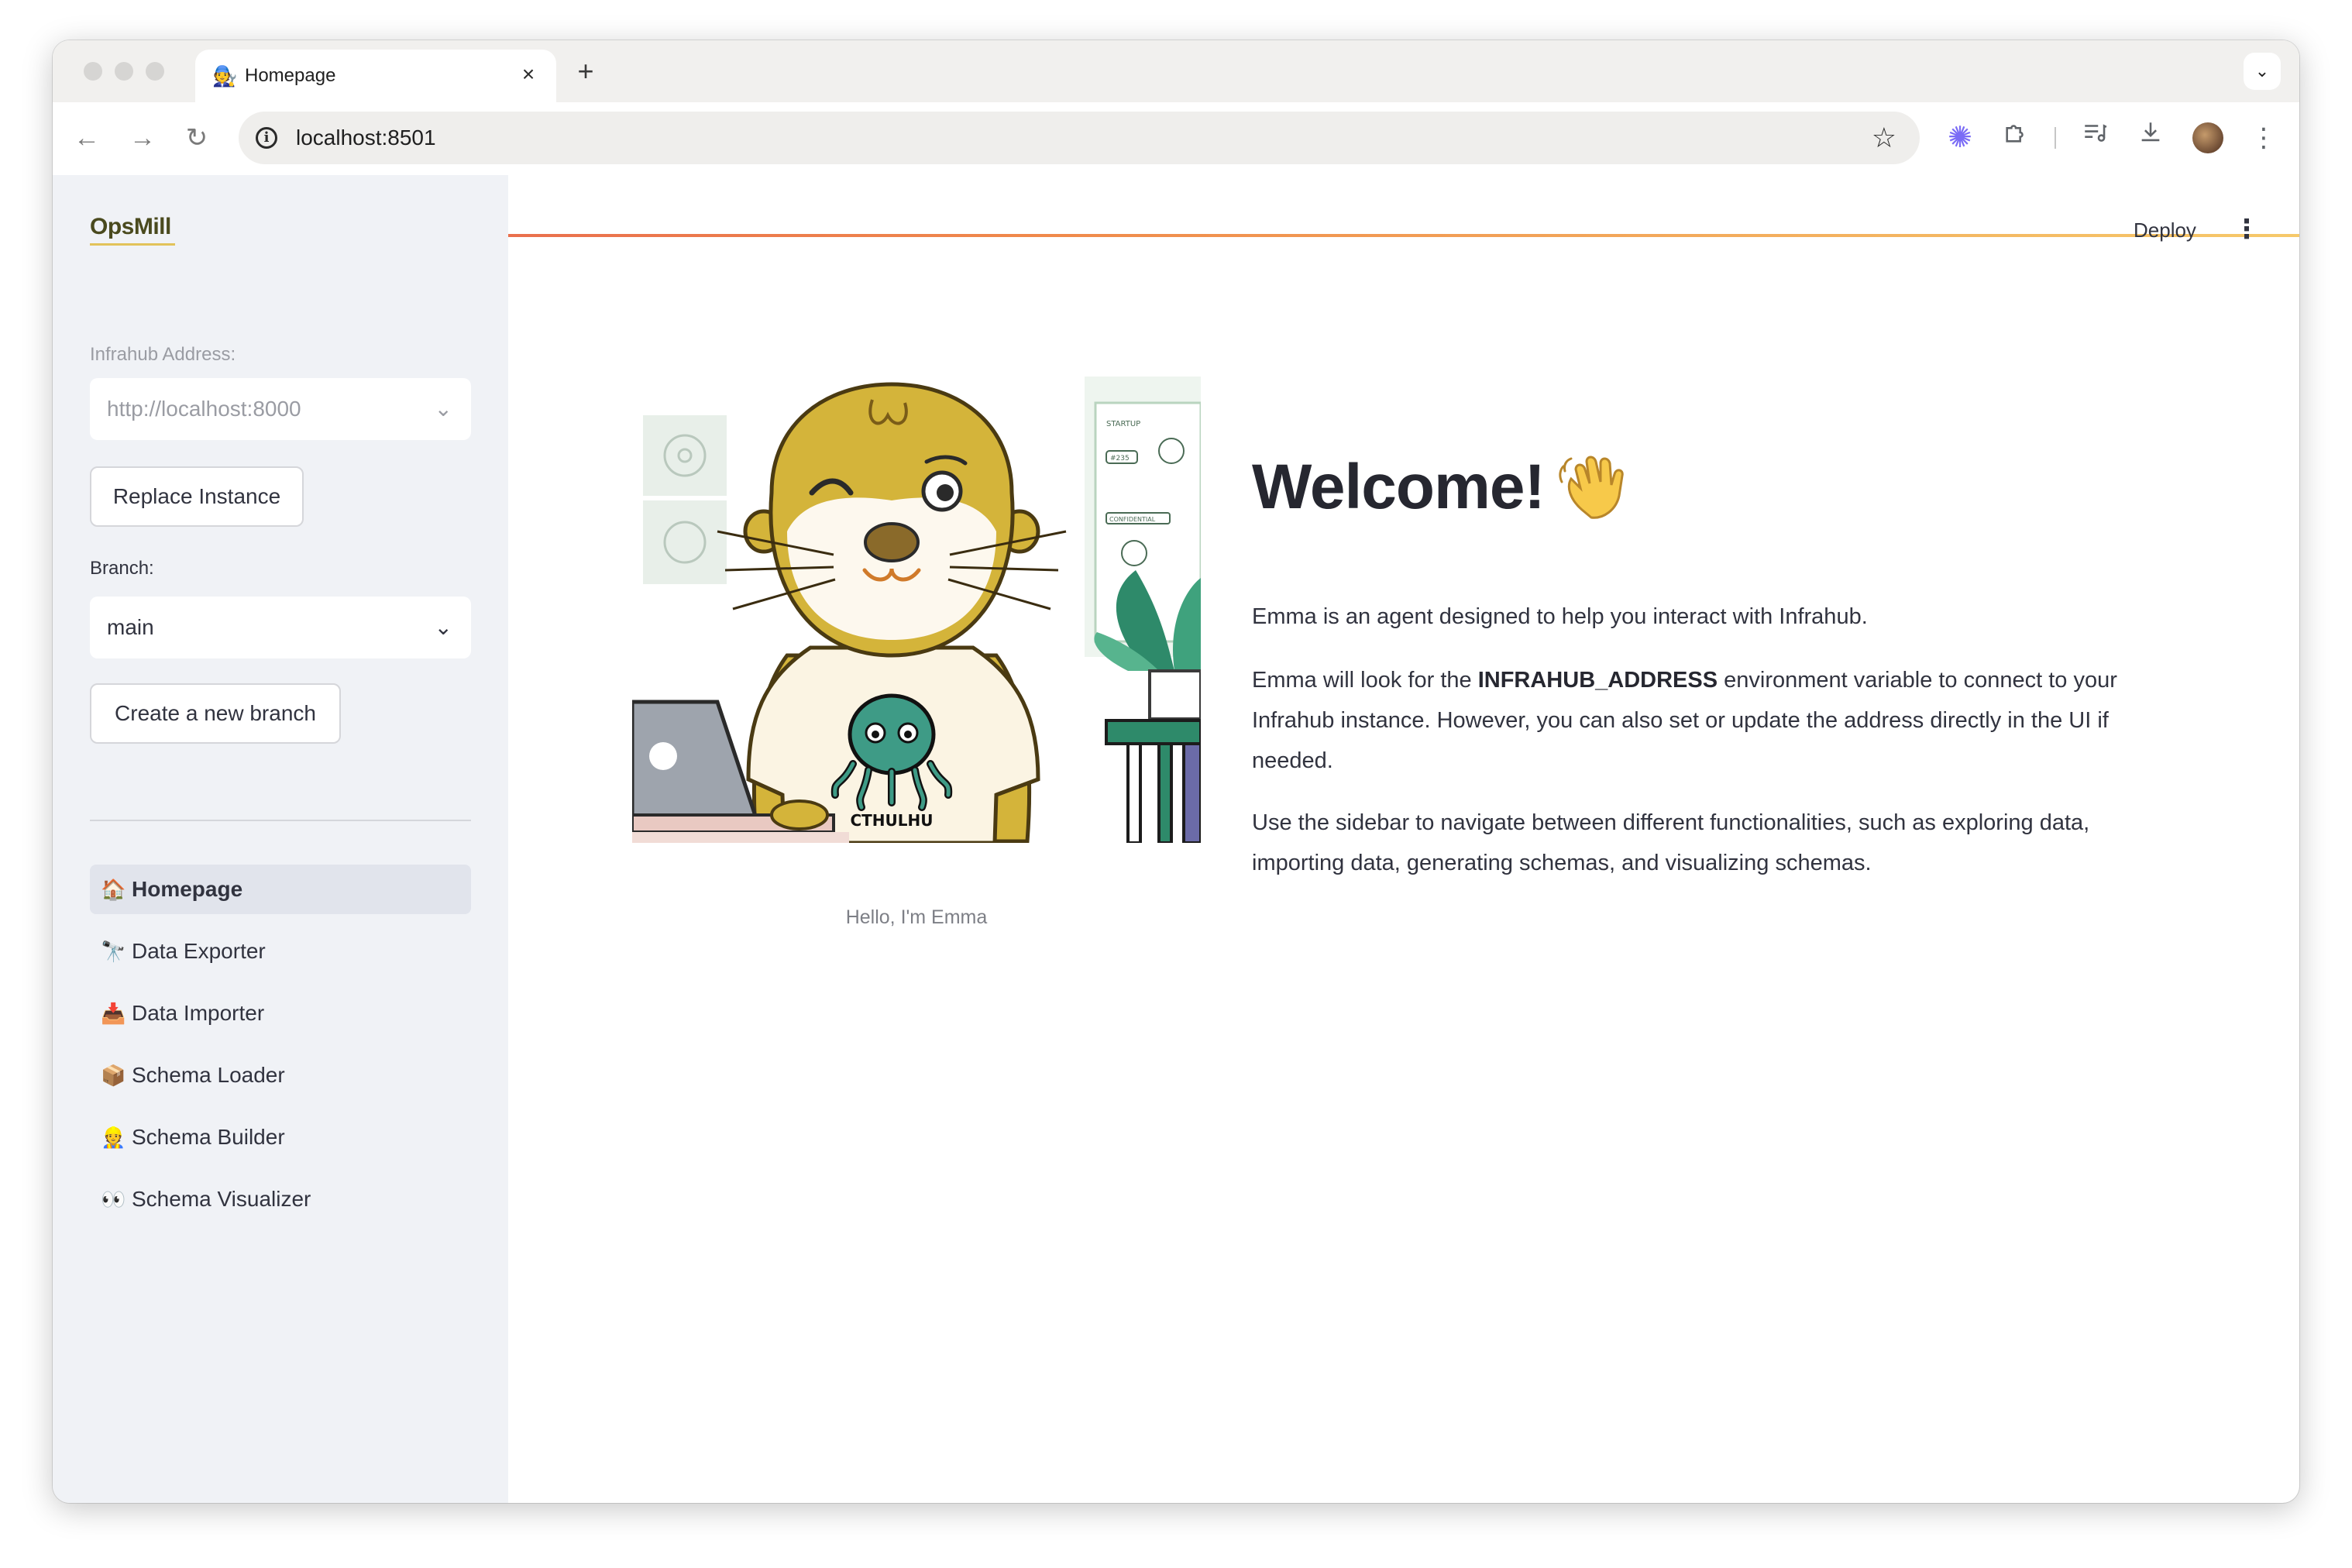 The height and width of the screenshot is (1568, 2352). Describe the element at coordinates (917, 917) in the screenshot. I see `image-caption: Hello, I'm Emma` at that location.